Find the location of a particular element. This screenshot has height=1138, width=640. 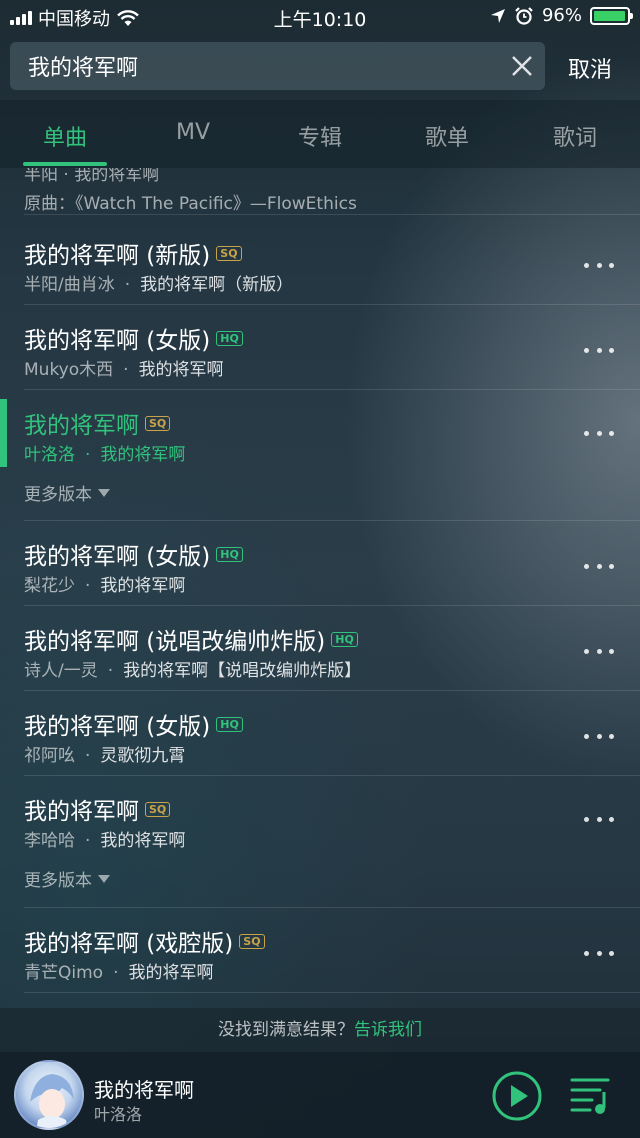

song-title-text: 我的将军啊 (新版) is located at coordinates (117, 256).